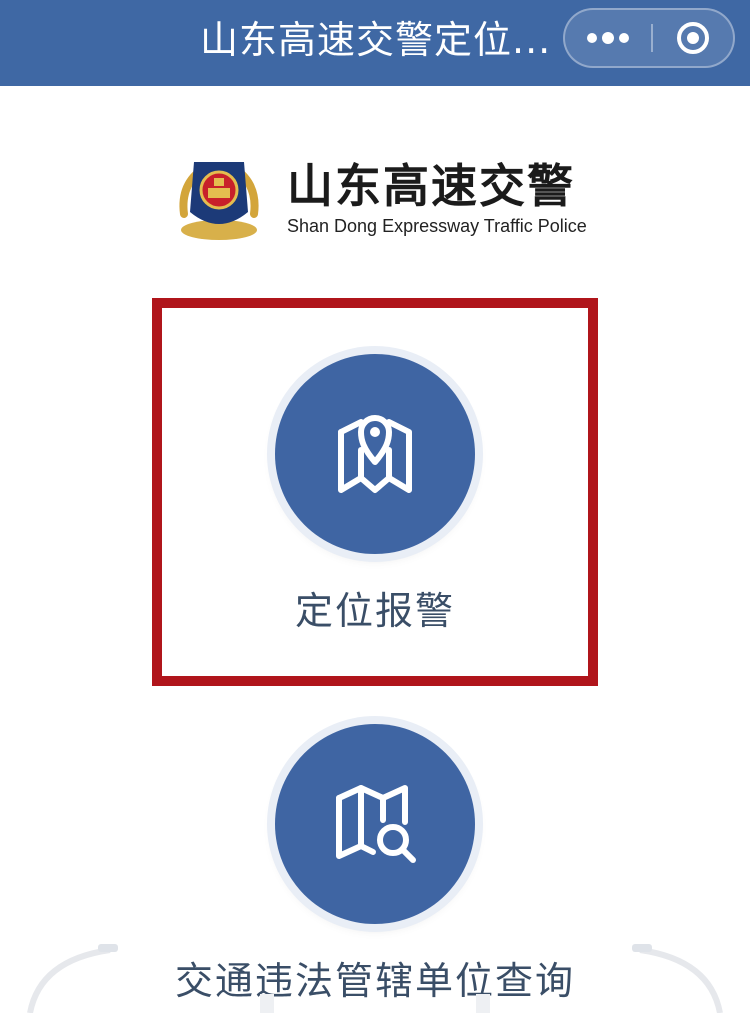 The image size is (750, 1013). What do you see at coordinates (375, 607) in the screenshot?
I see `location-alarm-label: 定位报警` at bounding box center [375, 607].